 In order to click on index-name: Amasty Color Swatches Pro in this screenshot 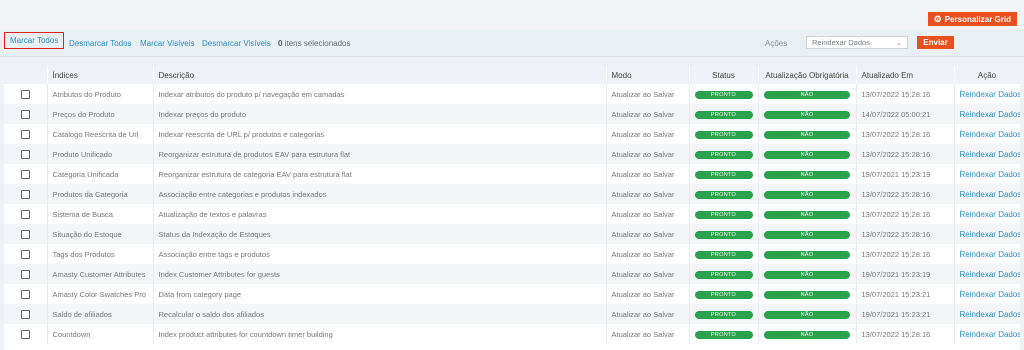, I will do `click(100, 294)`.